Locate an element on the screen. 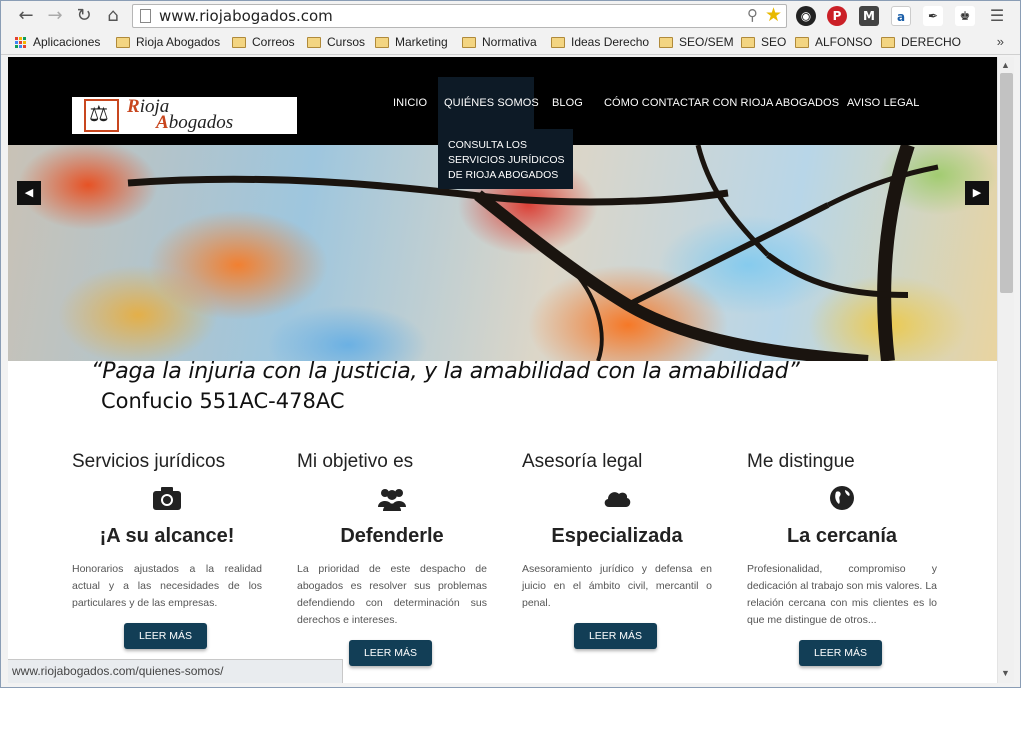 The height and width of the screenshot is (736, 1021). bookmark-folder: ALFONSO is located at coordinates (833, 42).